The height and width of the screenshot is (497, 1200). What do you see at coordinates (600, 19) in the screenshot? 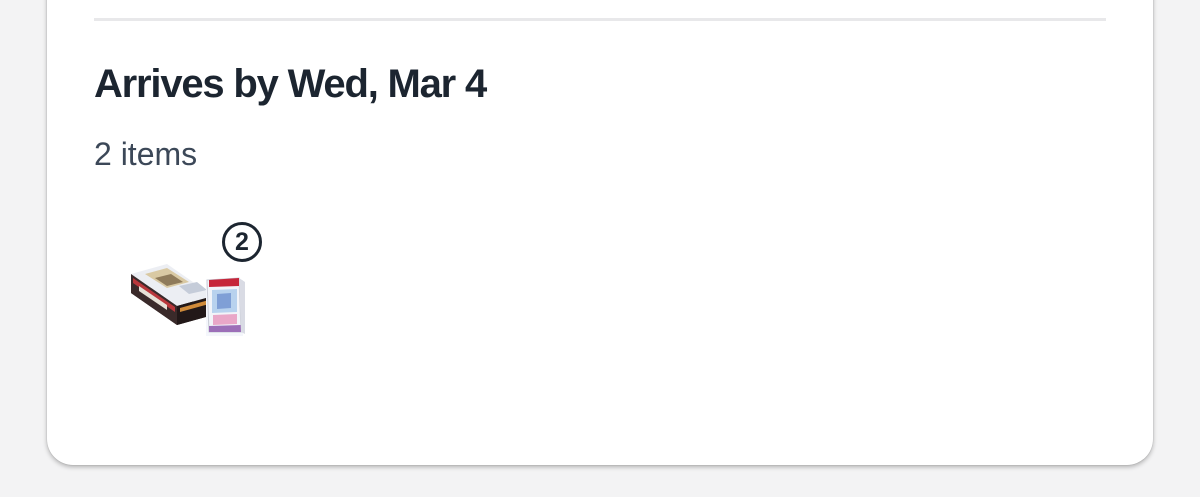
I see `divider` at bounding box center [600, 19].